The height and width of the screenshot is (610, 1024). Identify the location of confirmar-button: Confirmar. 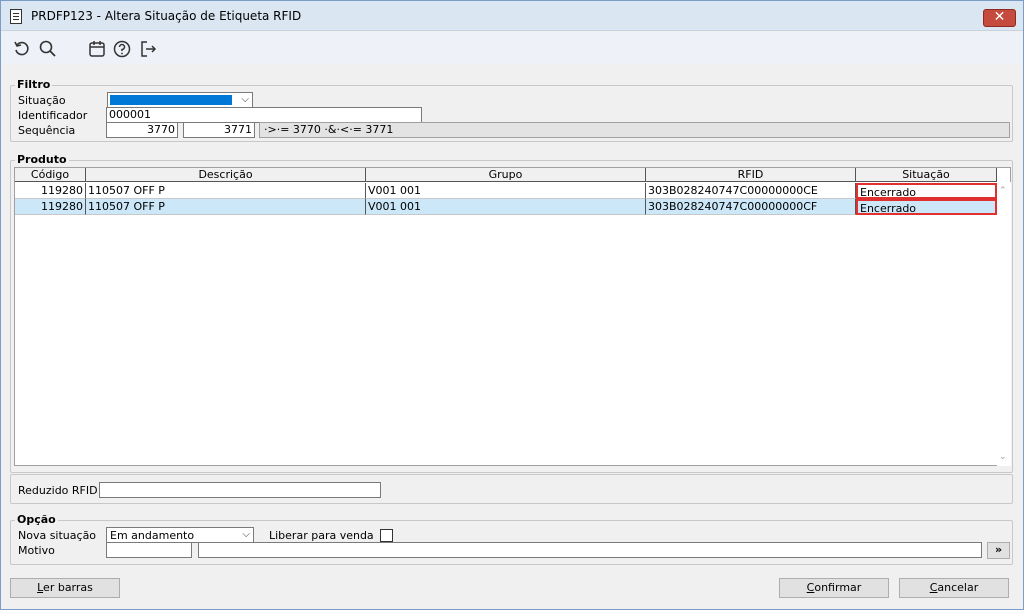
(834, 588).